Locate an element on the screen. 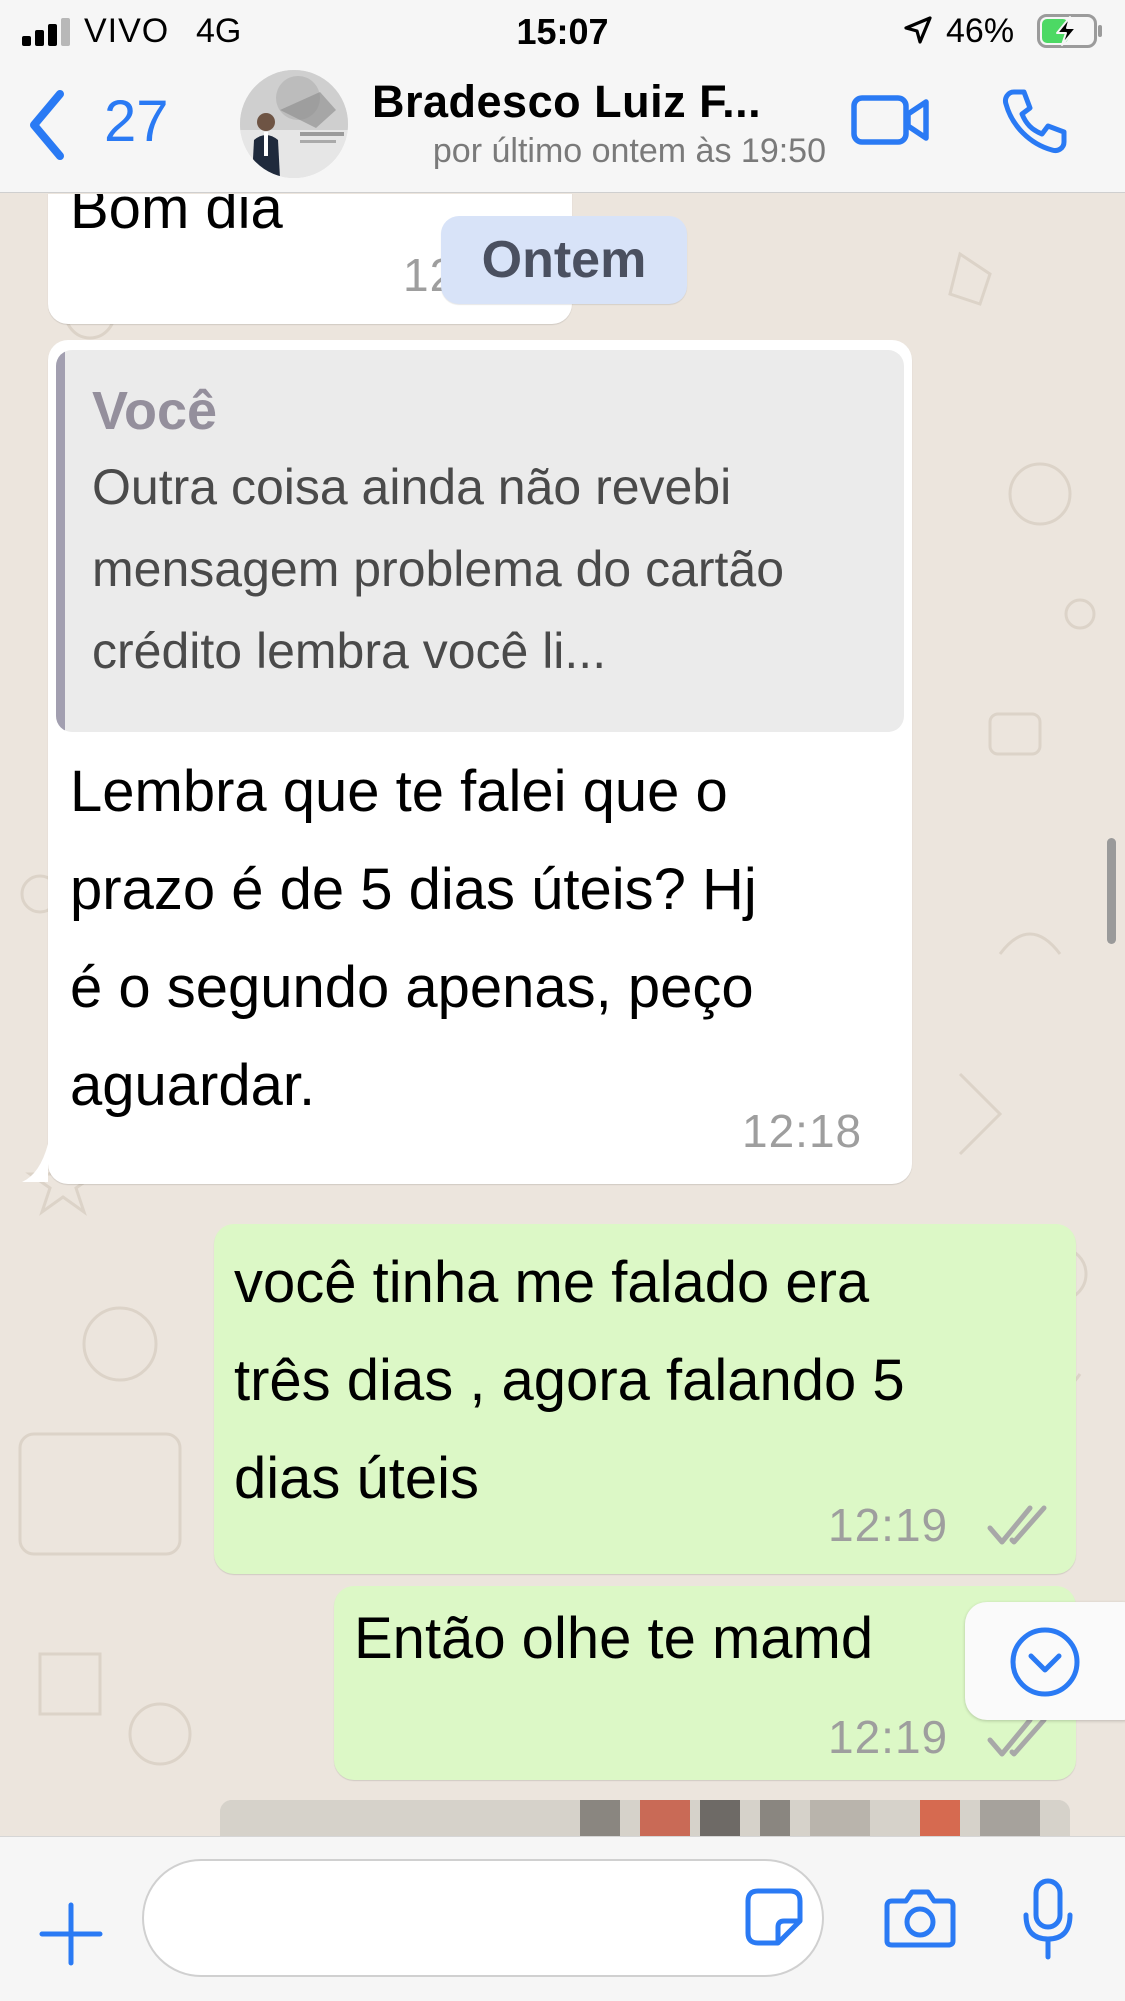  video-camera-icon is located at coordinates (890, 120).